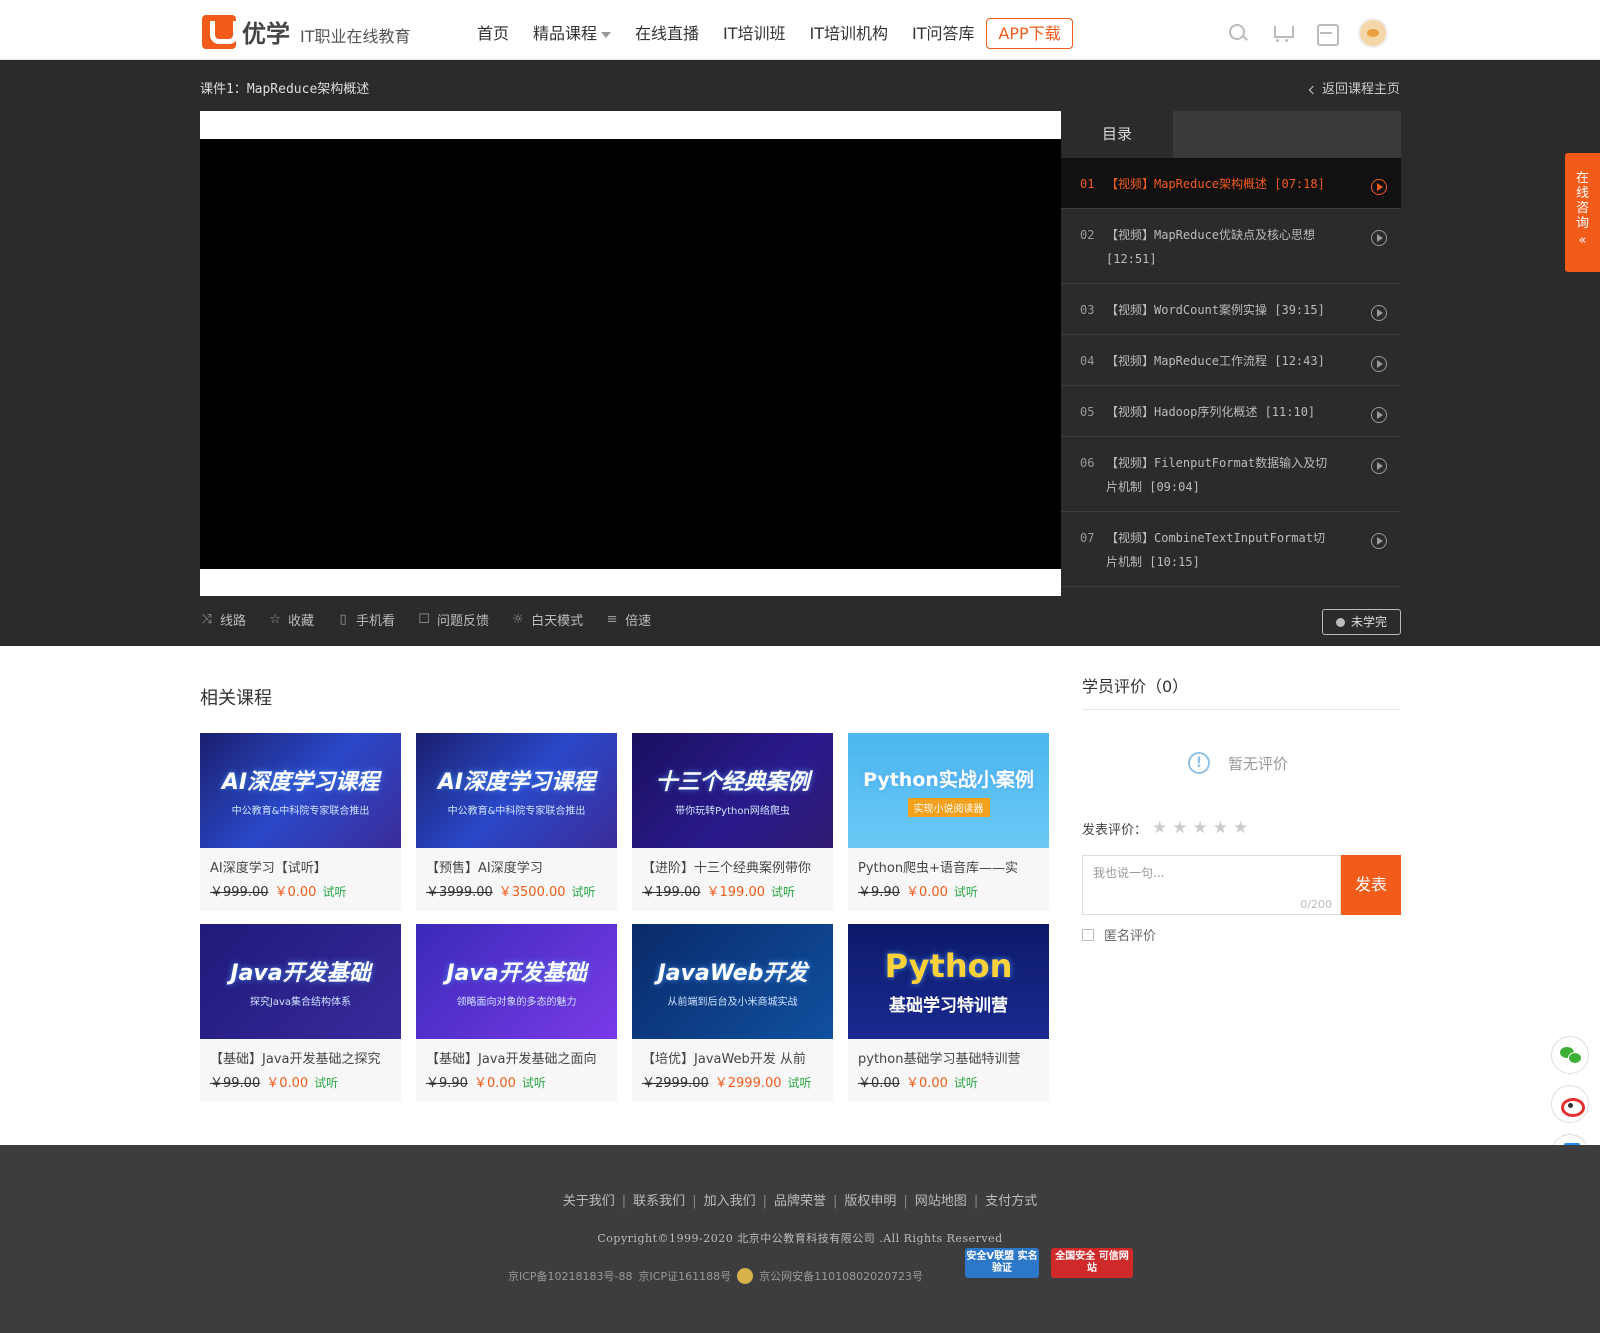 Image resolution: width=1600 pixels, height=1333 pixels. What do you see at coordinates (300, 981) in the screenshot?
I see `course-thumbnail: Java开发基础 探究Java集合结构体系` at bounding box center [300, 981].